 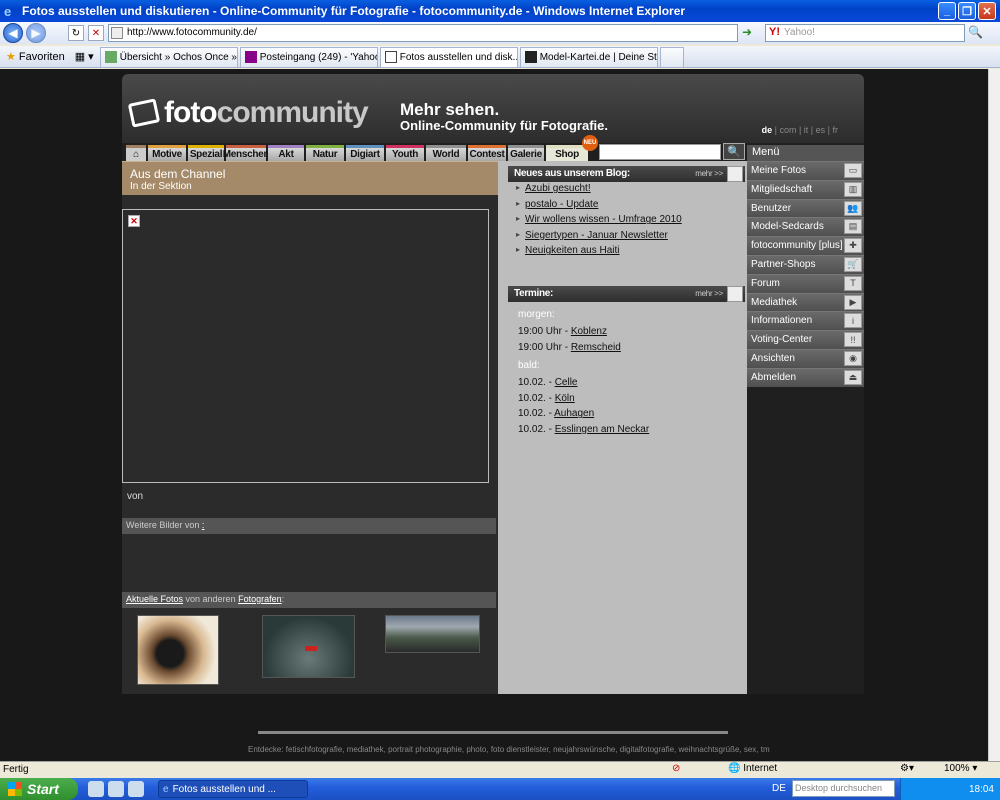 I want to click on menu-header: Menü, so click(x=805, y=153).